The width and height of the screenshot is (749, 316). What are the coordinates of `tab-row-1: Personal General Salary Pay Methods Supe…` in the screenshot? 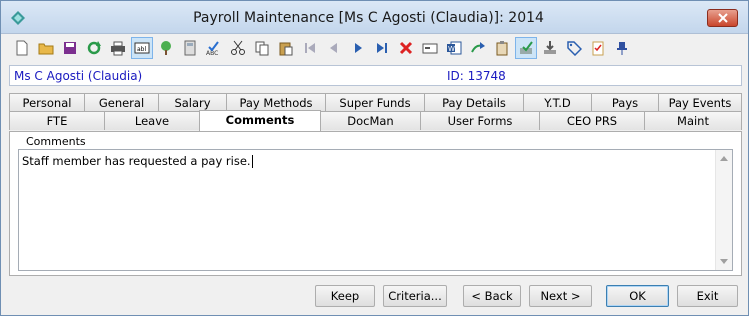 It's located at (375, 102).